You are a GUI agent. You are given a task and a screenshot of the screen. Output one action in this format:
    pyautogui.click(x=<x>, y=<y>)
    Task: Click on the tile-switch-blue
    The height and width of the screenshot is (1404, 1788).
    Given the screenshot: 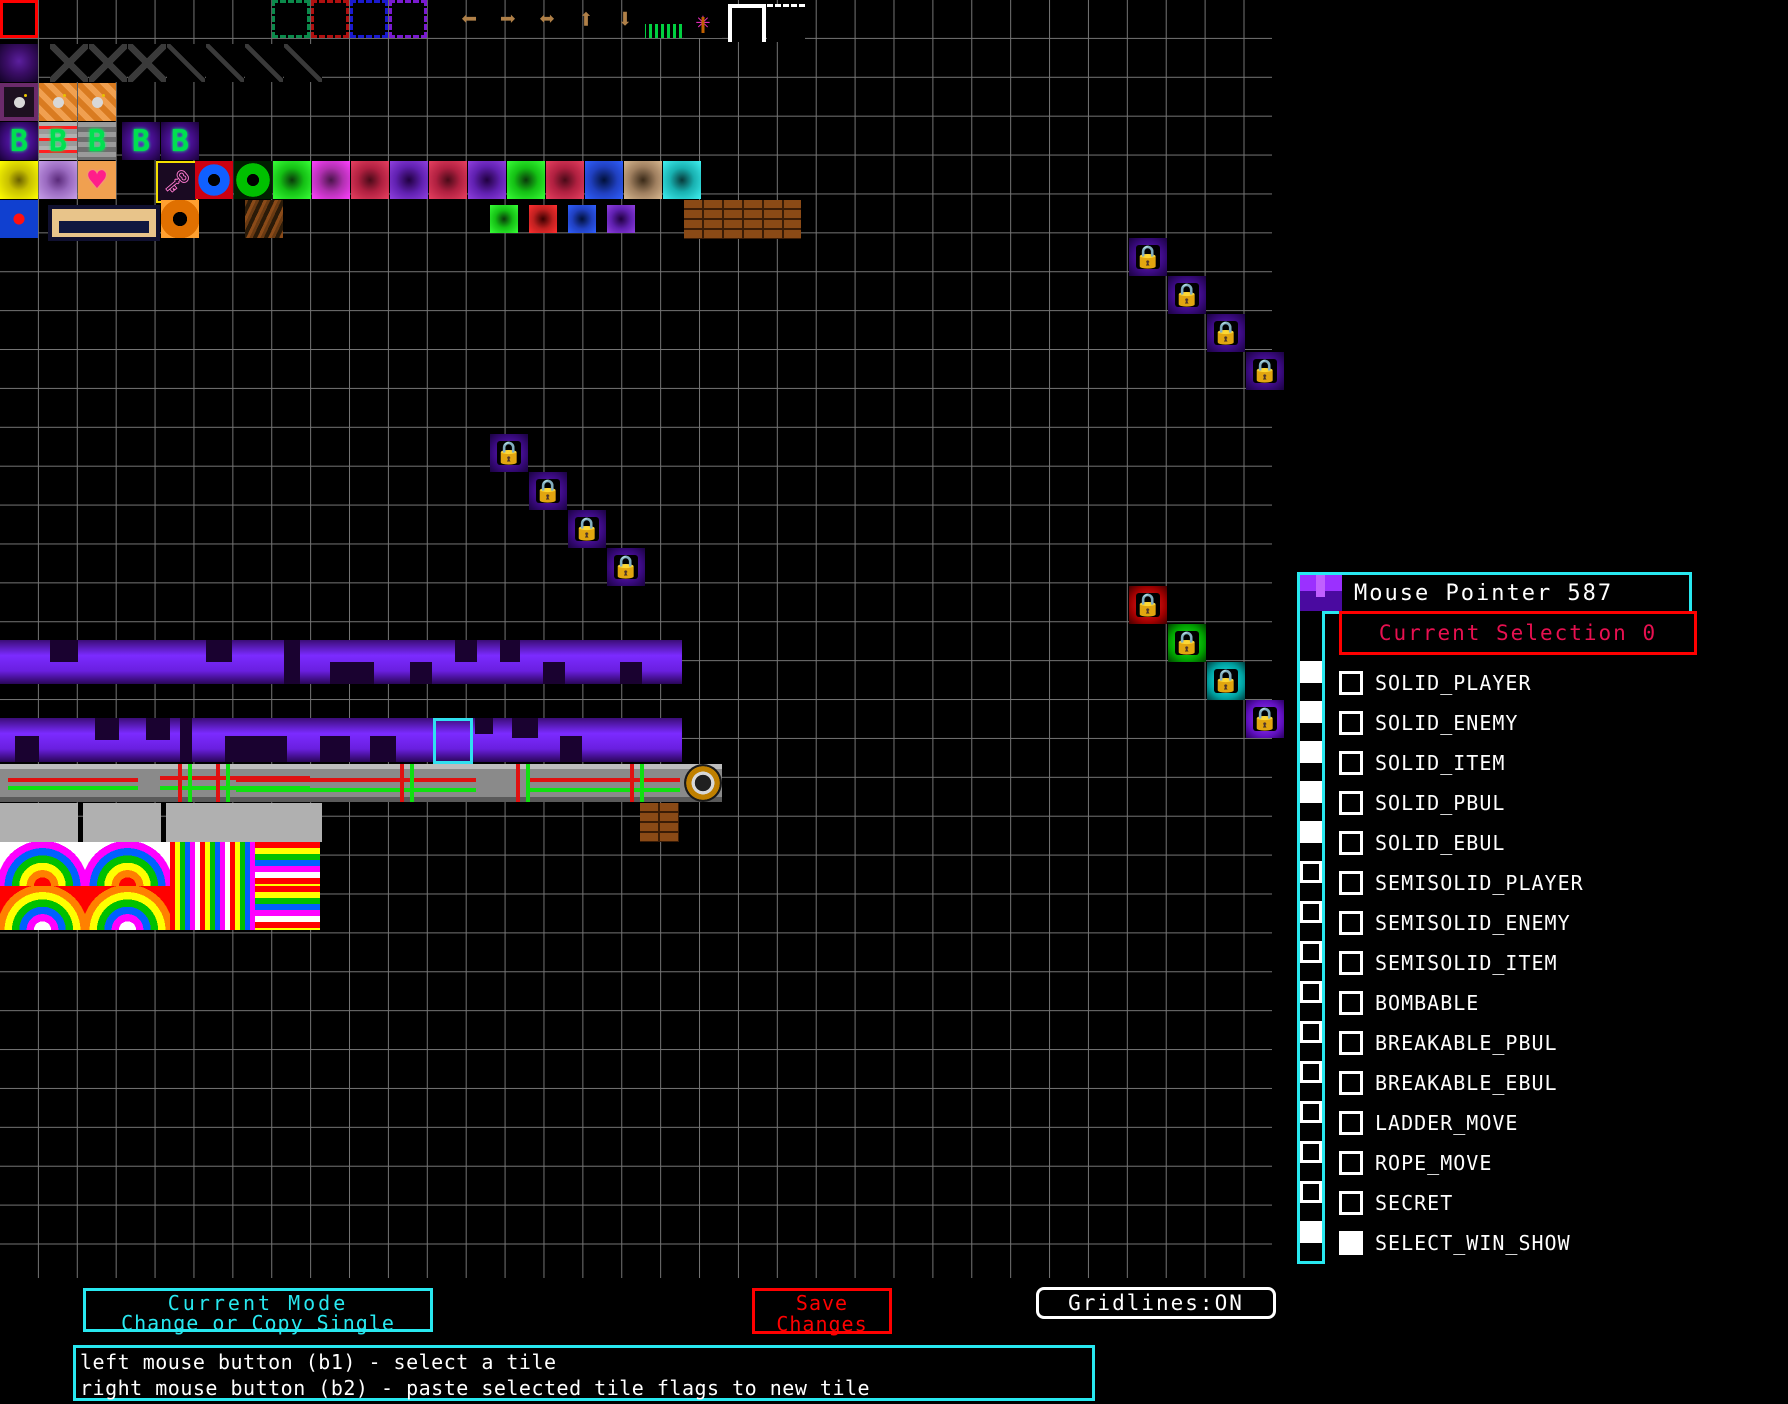 What is the action you would take?
    pyautogui.click(x=582, y=219)
    